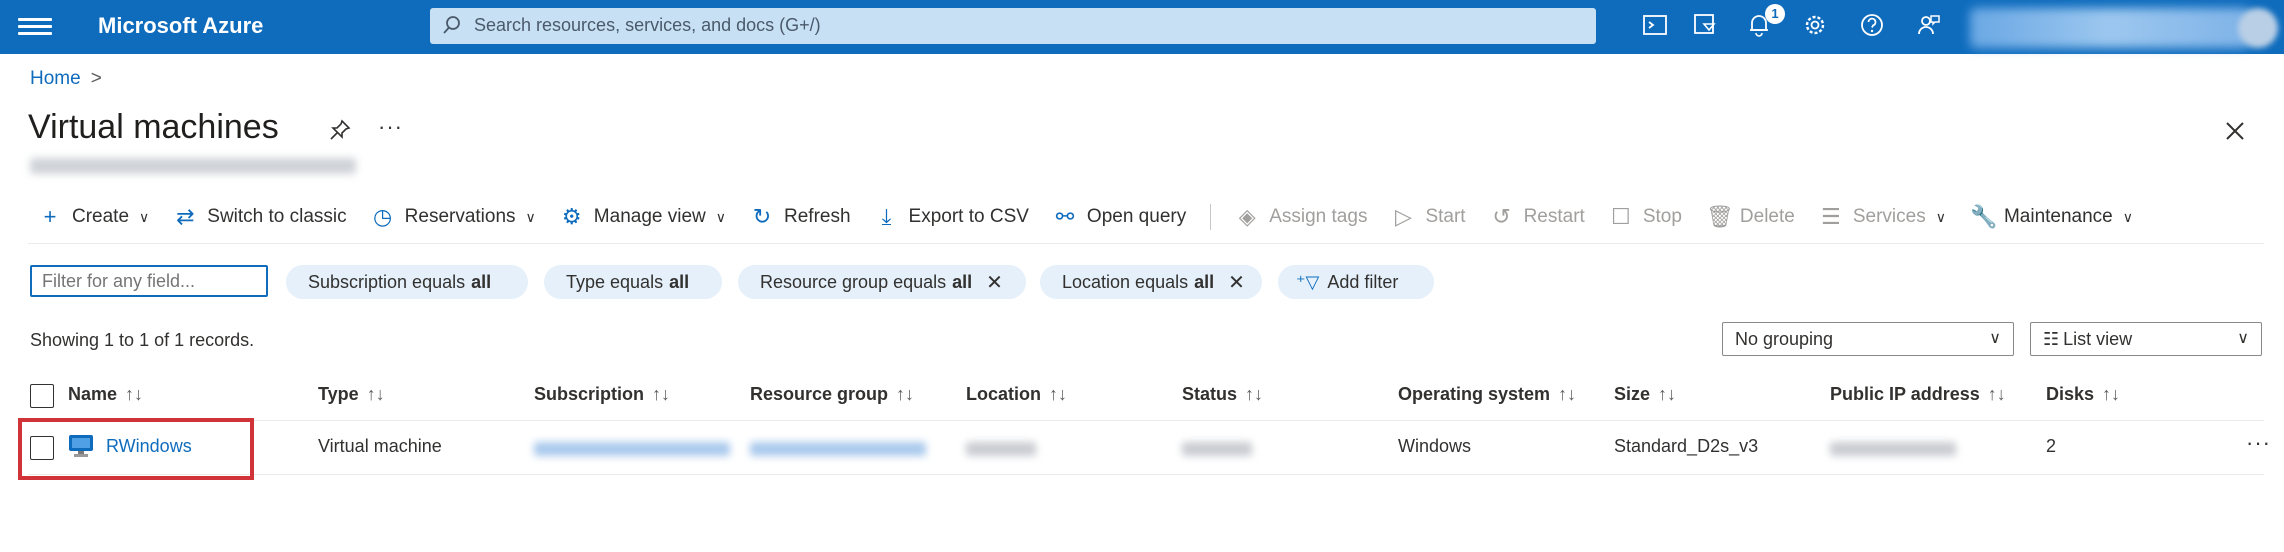  I want to click on create-button: + Create ∨, so click(94, 217).